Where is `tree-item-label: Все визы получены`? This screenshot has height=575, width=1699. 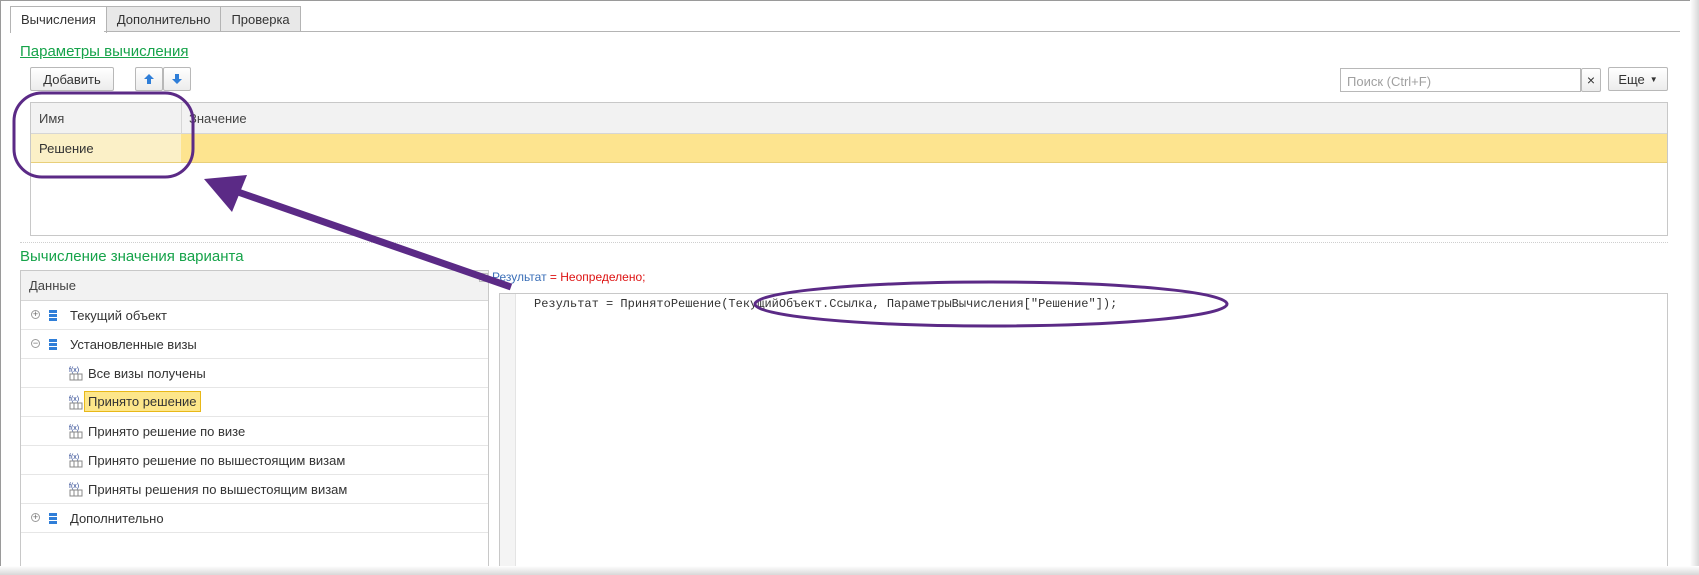
tree-item-label: Все визы получены is located at coordinates (147, 373).